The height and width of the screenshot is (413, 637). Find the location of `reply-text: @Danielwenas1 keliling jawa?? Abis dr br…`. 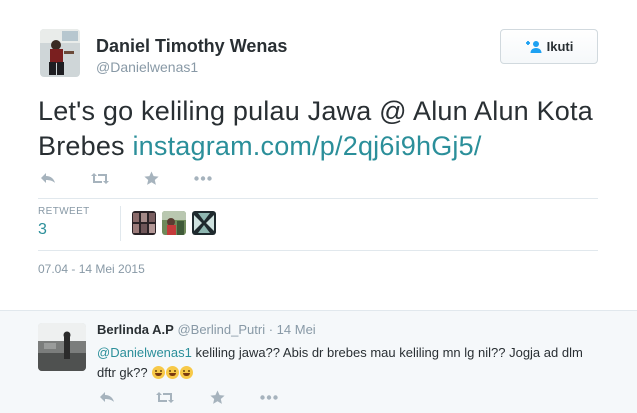

reply-text: @Danielwenas1 keliling jawa?? Abis dr br… is located at coordinates (347, 363).